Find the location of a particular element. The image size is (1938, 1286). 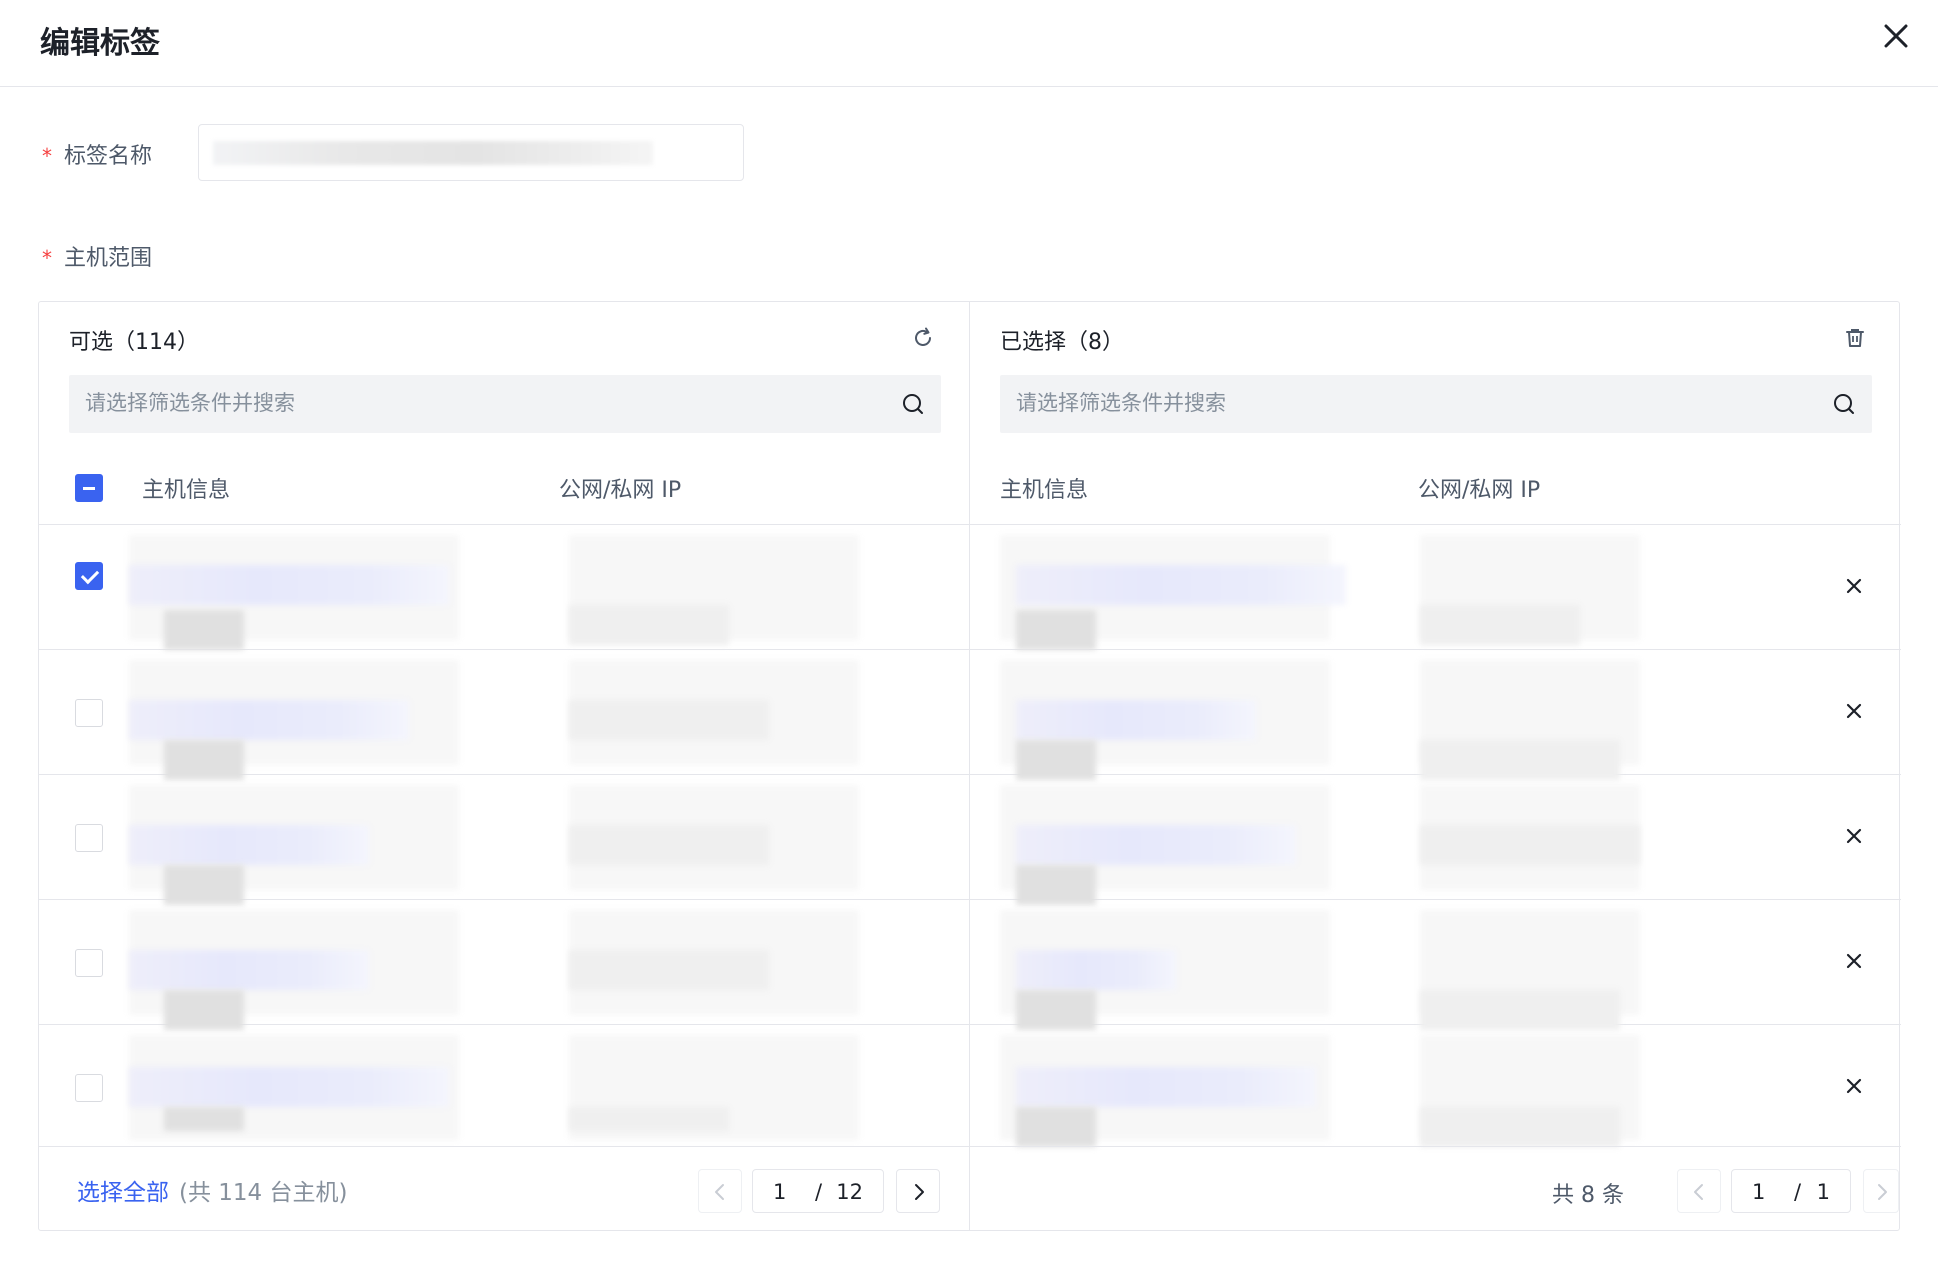

refresh-icon is located at coordinates (923, 338).